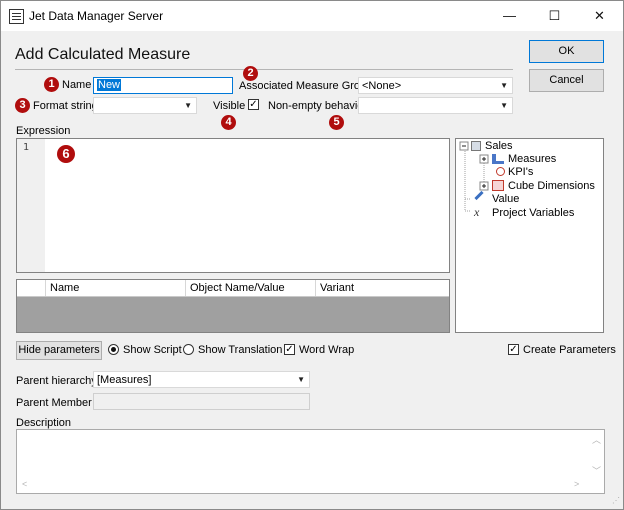  I want to click on badge-4: 4, so click(228, 122).